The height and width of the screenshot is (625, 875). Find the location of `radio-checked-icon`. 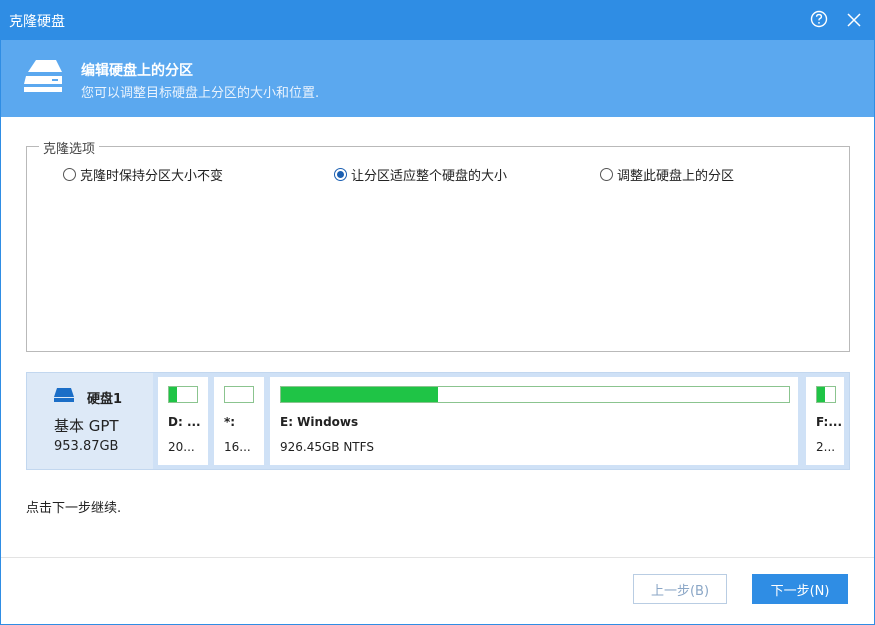

radio-checked-icon is located at coordinates (340, 174).